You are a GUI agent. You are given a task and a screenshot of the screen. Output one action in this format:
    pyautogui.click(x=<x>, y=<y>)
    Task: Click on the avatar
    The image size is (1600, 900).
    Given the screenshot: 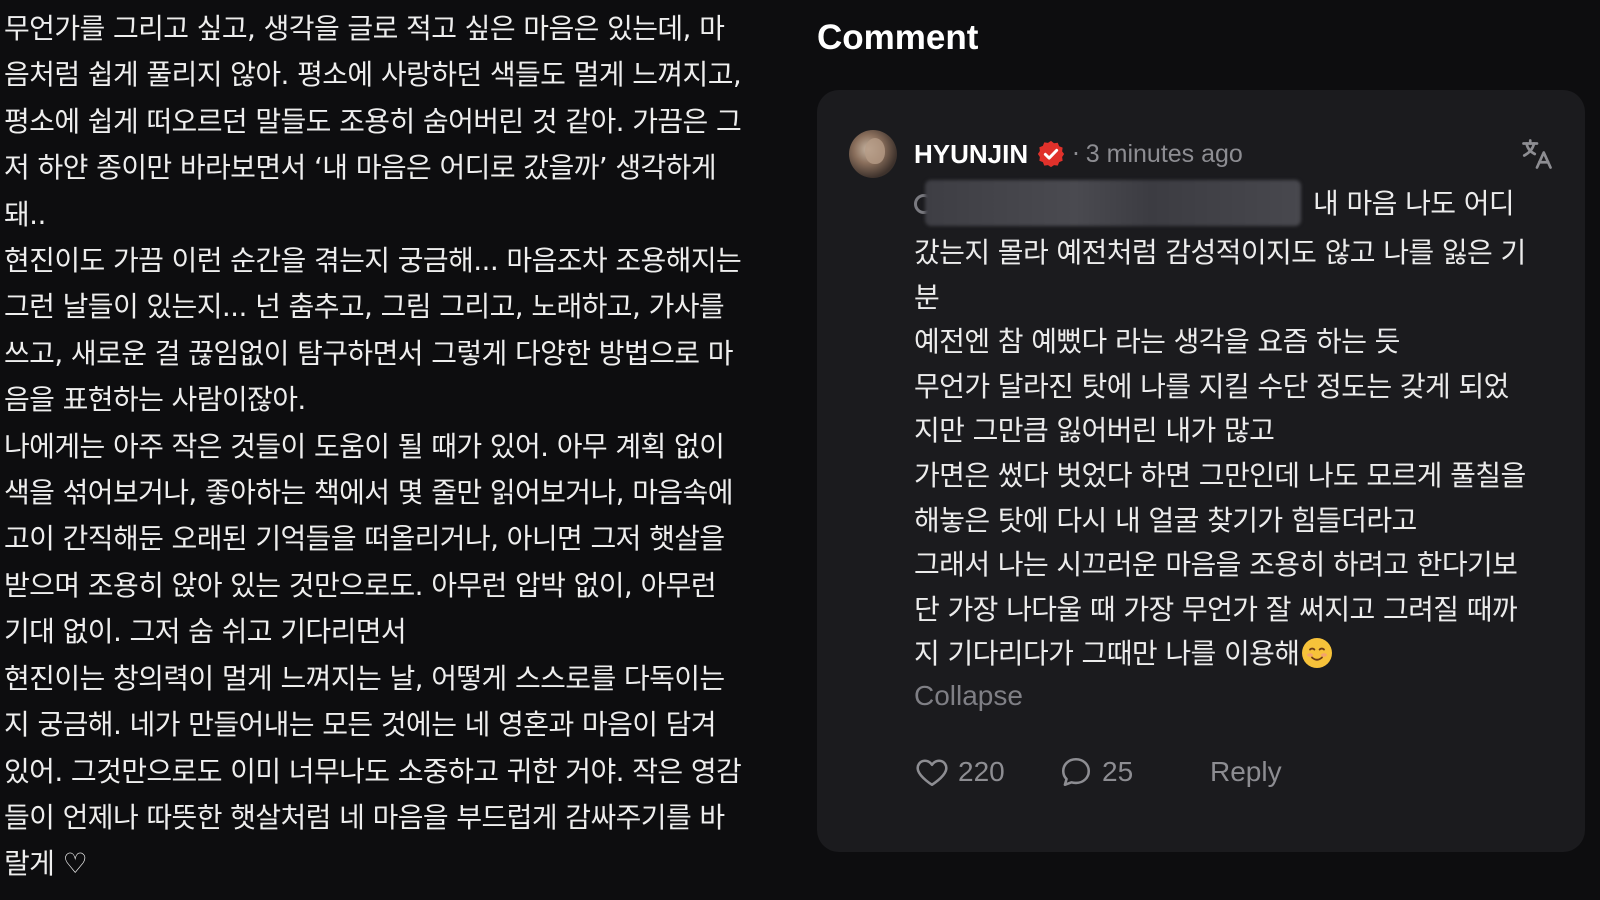 What is the action you would take?
    pyautogui.click(x=873, y=154)
    